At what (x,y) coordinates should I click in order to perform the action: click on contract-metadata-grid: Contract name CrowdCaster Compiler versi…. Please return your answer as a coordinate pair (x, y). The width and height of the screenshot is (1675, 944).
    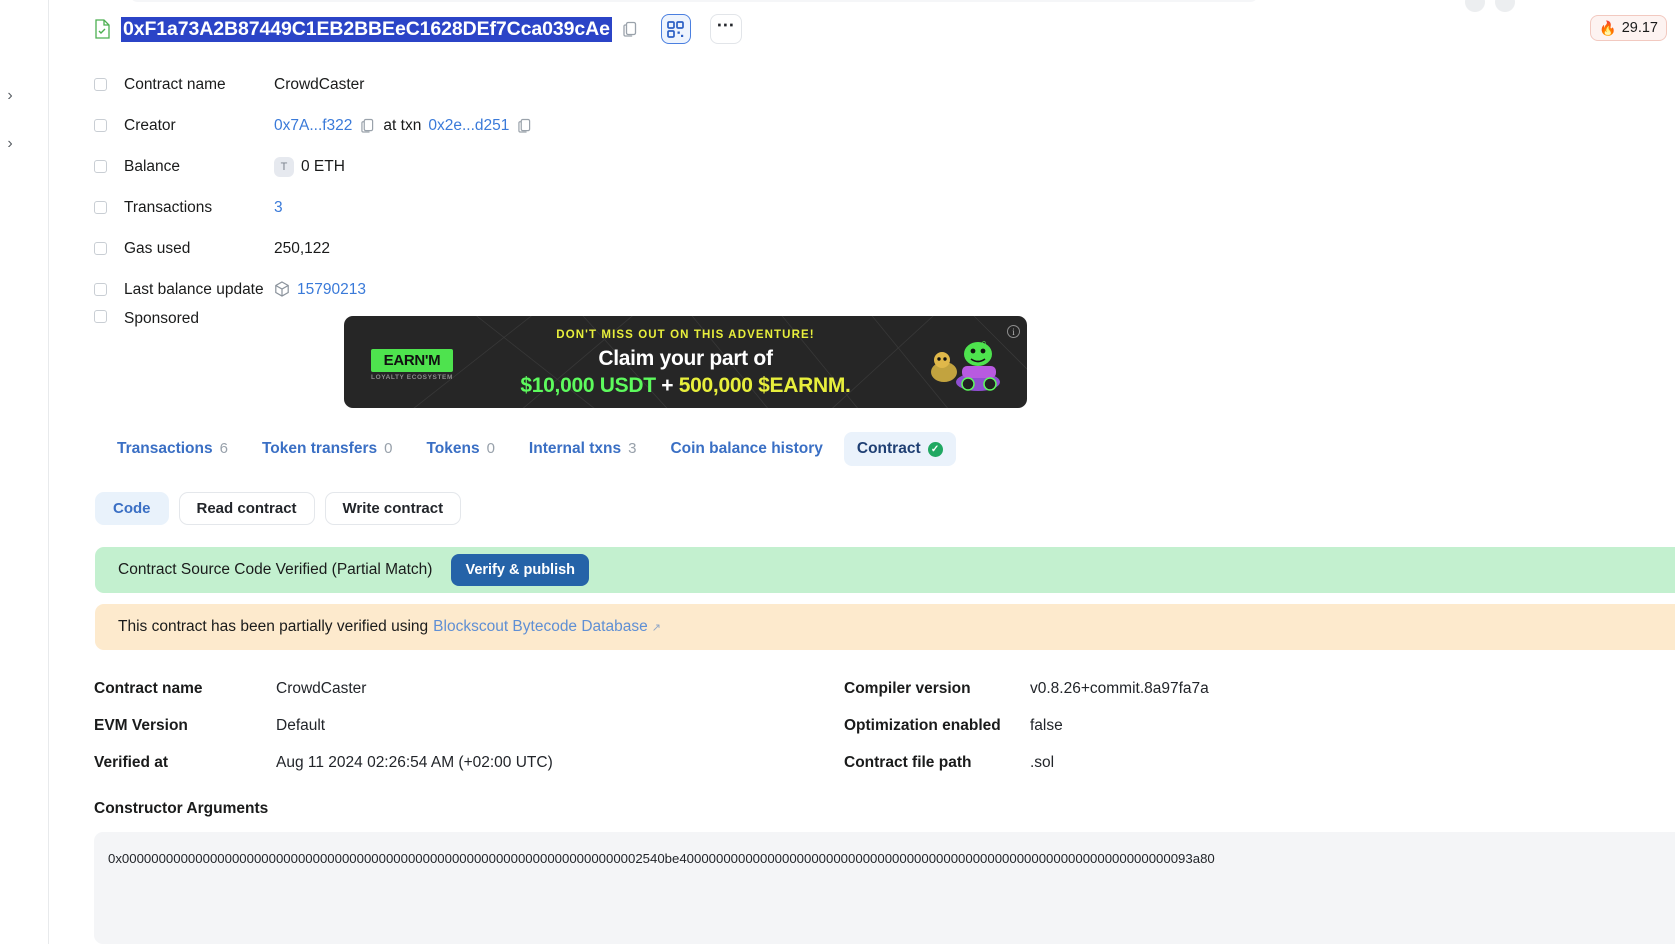
    Looking at the image, I should click on (834, 725).